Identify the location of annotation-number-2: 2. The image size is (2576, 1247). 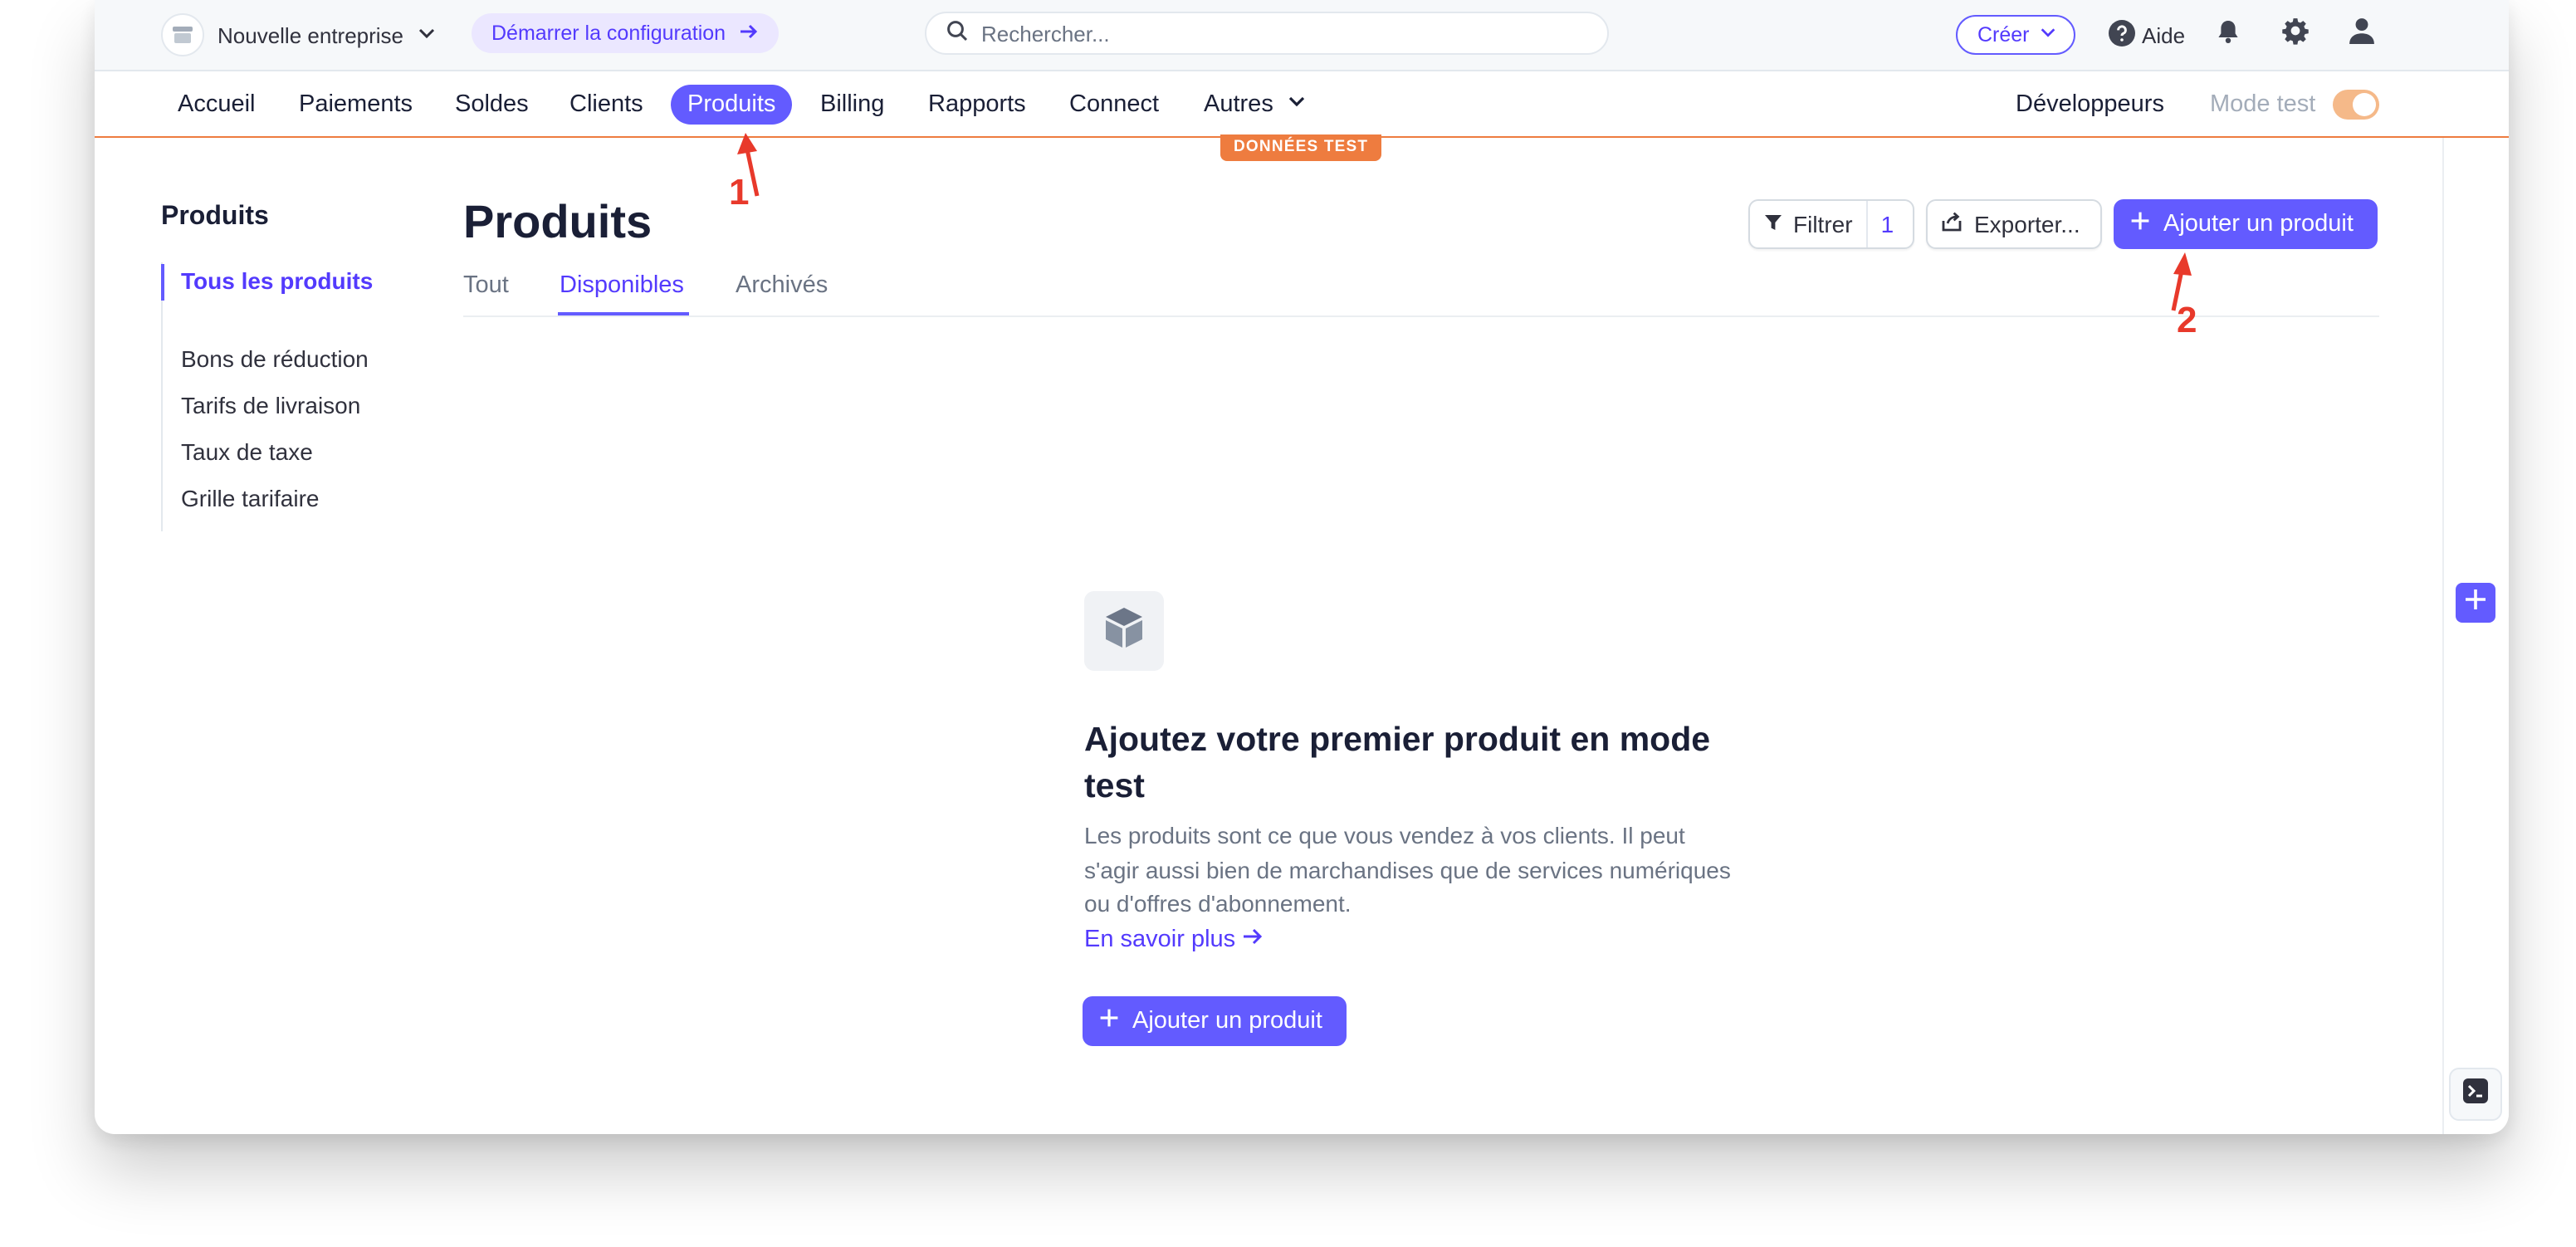
(2187, 319).